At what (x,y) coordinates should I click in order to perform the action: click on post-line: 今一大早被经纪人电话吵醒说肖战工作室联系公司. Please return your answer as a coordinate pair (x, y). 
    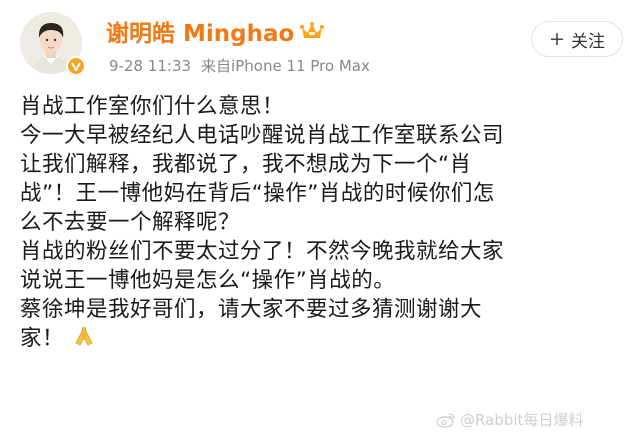
    Looking at the image, I should click on (262, 135).